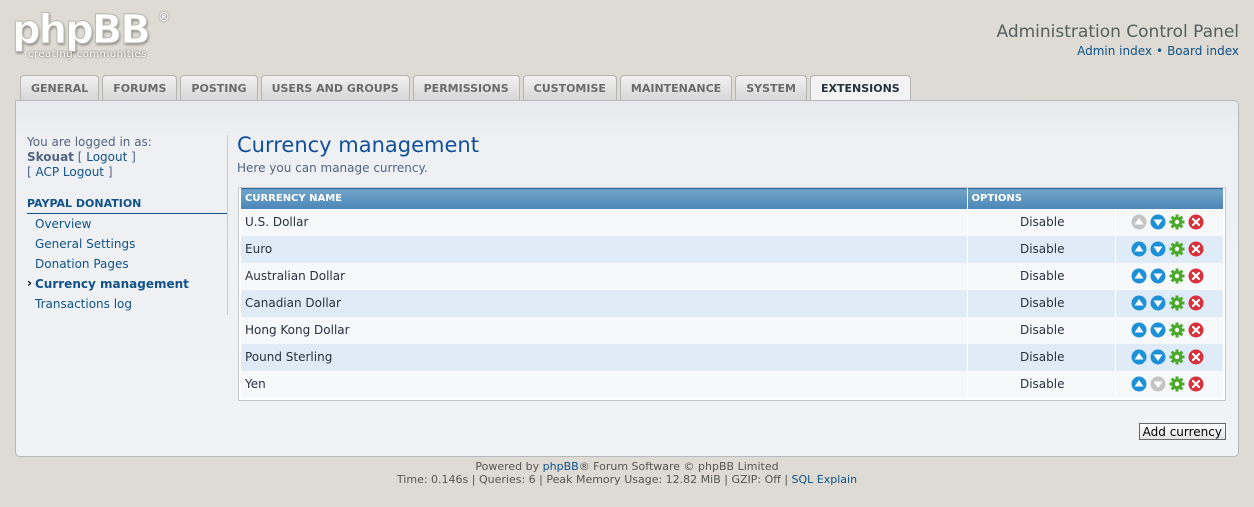 This screenshot has width=1254, height=507. Describe the element at coordinates (50, 157) in the screenshot. I see `username: Skouat` at that location.